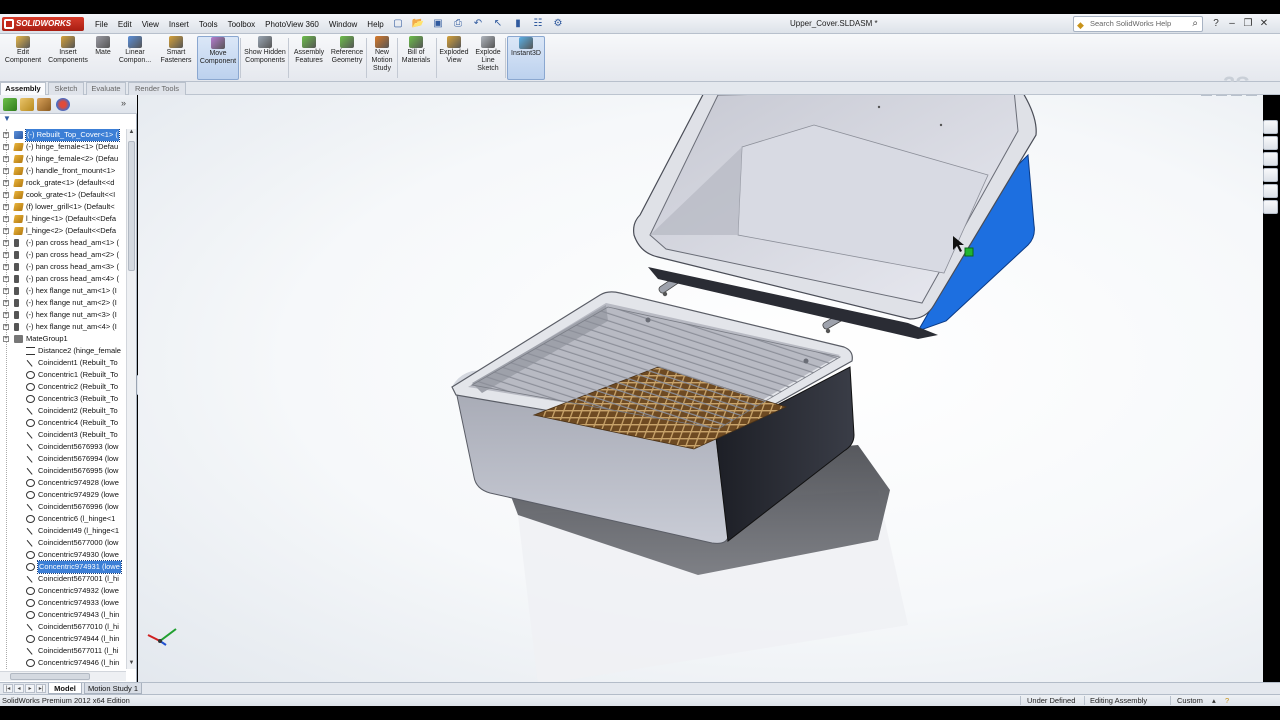 This screenshot has width=1280, height=720. I want to click on help-icon: ?, so click(1216, 23).